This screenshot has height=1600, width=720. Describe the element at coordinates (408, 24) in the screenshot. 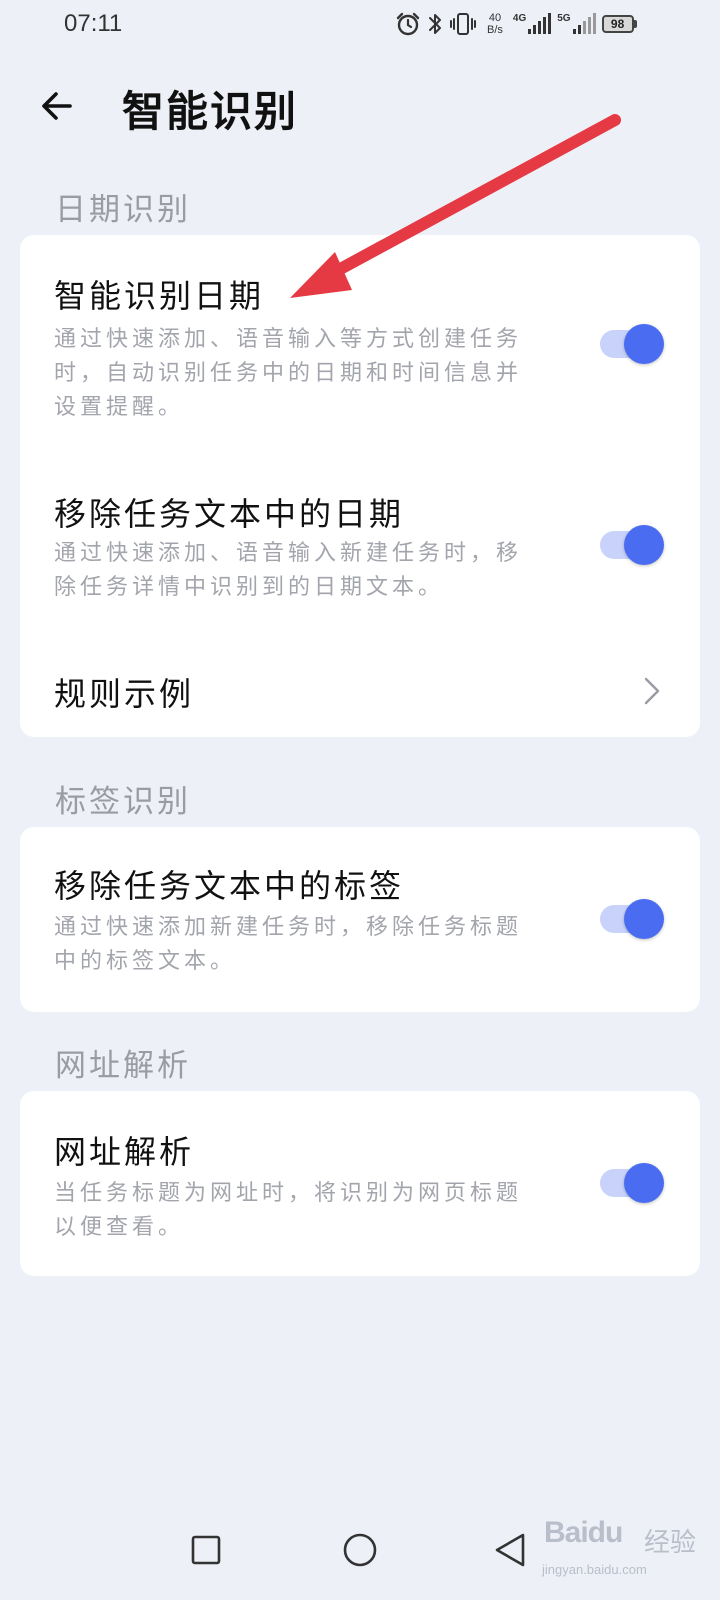

I see `alarm-icon` at that location.